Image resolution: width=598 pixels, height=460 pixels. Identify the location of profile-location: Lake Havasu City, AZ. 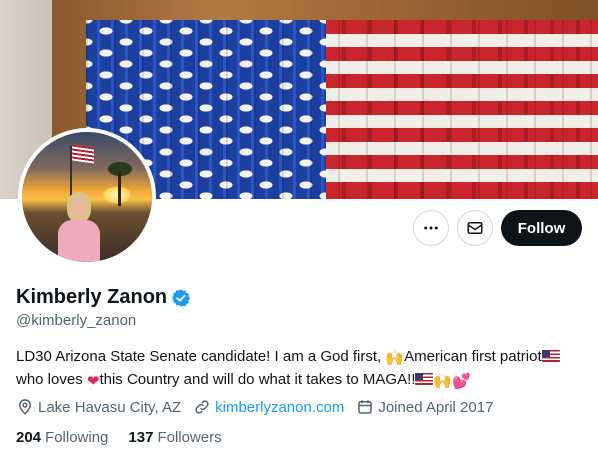
(98, 407).